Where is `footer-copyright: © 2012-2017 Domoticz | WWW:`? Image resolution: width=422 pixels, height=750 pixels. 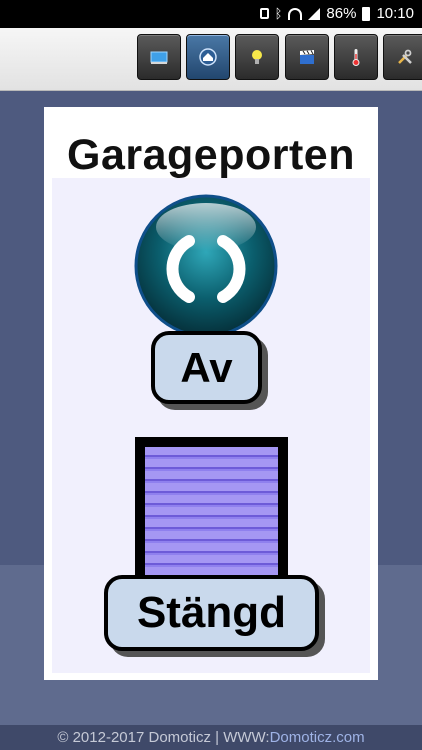
footer-copyright: © 2012-2017 Domoticz | WWW: is located at coordinates (163, 737).